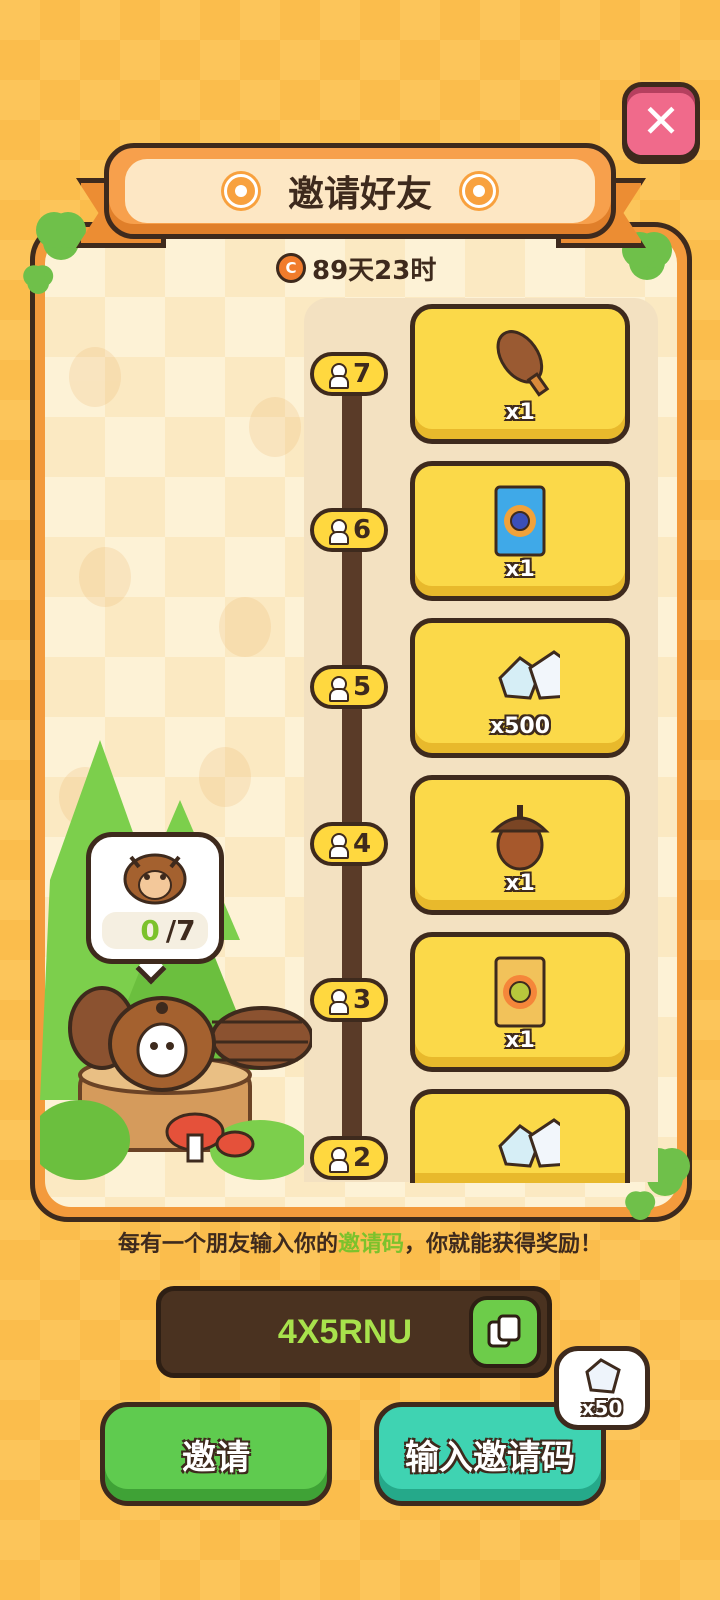 Image resolution: width=720 pixels, height=1600 pixels. What do you see at coordinates (359, 194) in the screenshot?
I see `page-title: 邀请好友` at bounding box center [359, 194].